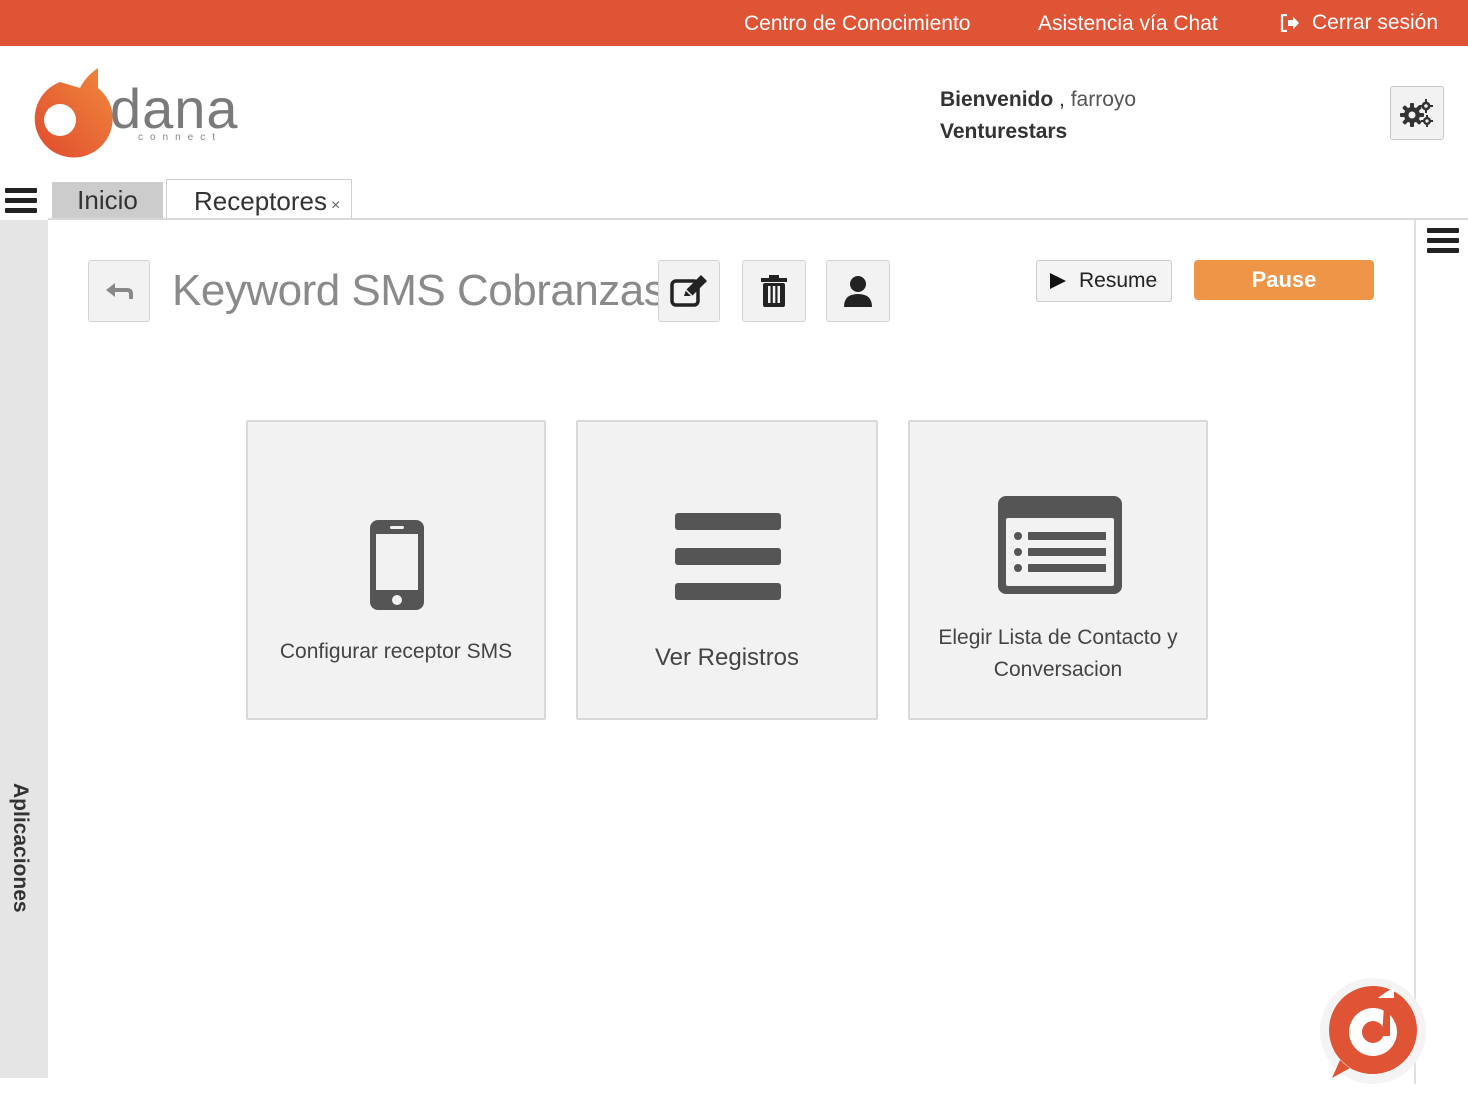  I want to click on brand-subtitle: connect, so click(180, 137).